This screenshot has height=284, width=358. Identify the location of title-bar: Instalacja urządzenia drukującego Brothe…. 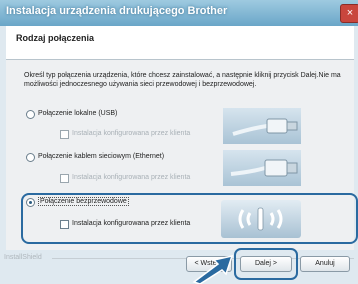
(179, 13).